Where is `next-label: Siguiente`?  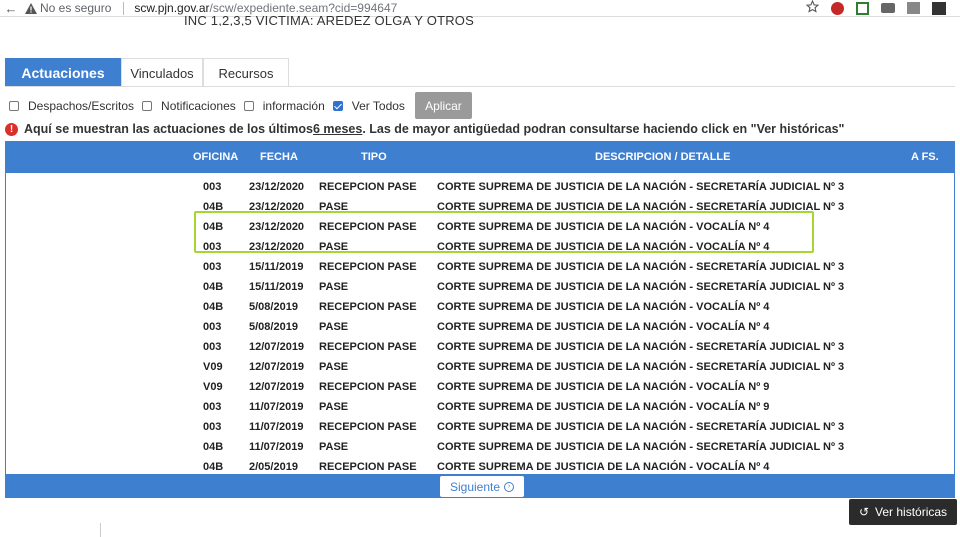
next-label: Siguiente is located at coordinates (475, 486).